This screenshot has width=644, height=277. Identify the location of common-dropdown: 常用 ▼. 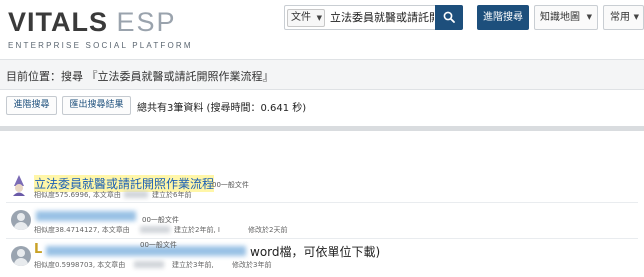
(623, 17).